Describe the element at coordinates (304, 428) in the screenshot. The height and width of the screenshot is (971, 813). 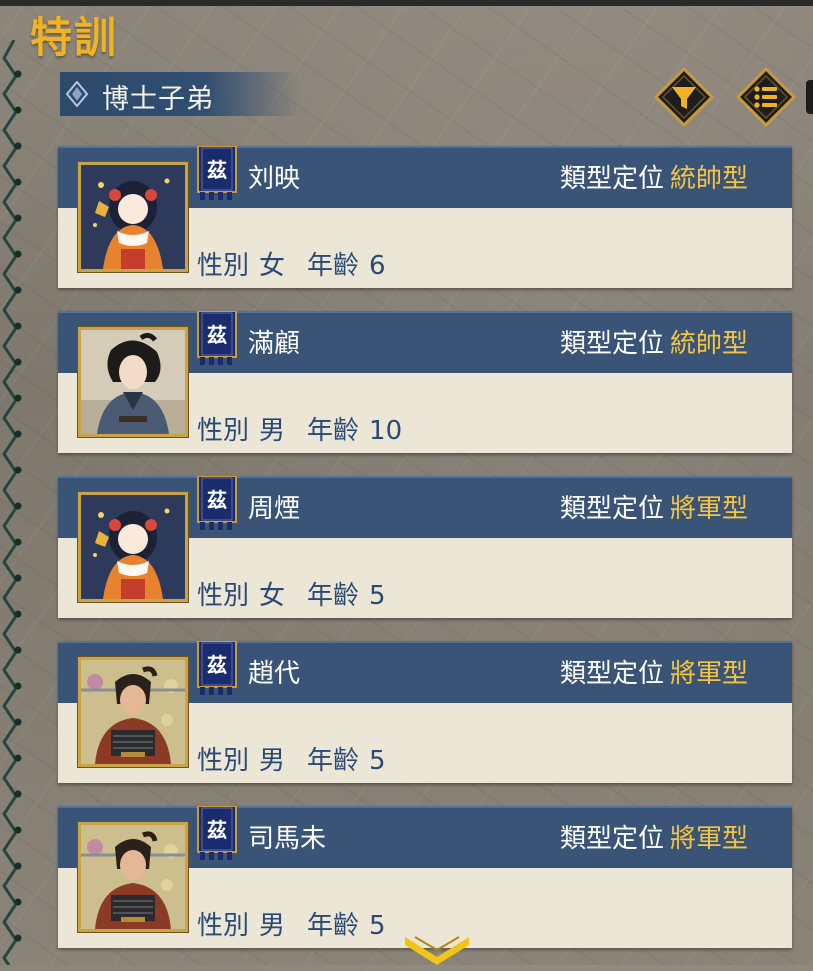
I see `student-info: 性別男年齡 10` at that location.